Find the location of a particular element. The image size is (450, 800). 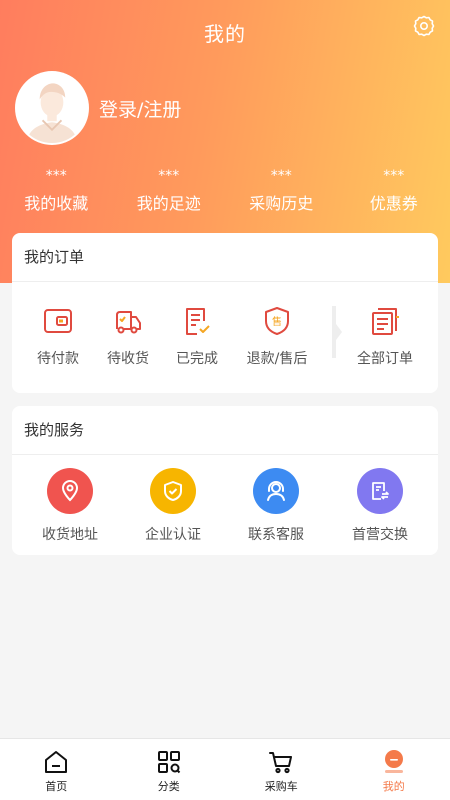

service-first-exchange: 首营交换 is located at coordinates (380, 506).